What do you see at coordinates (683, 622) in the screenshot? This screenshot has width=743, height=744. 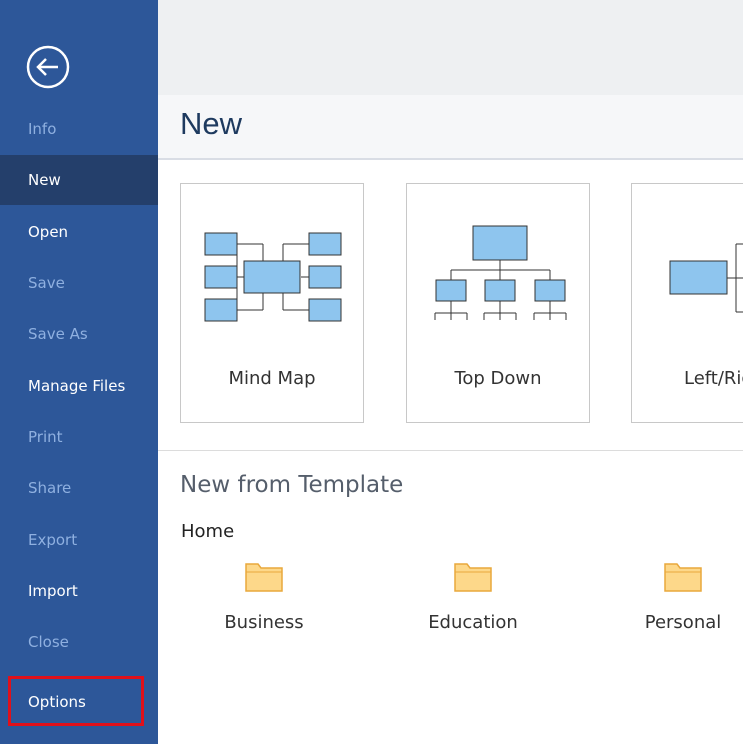 I see `folder-label: Personal` at bounding box center [683, 622].